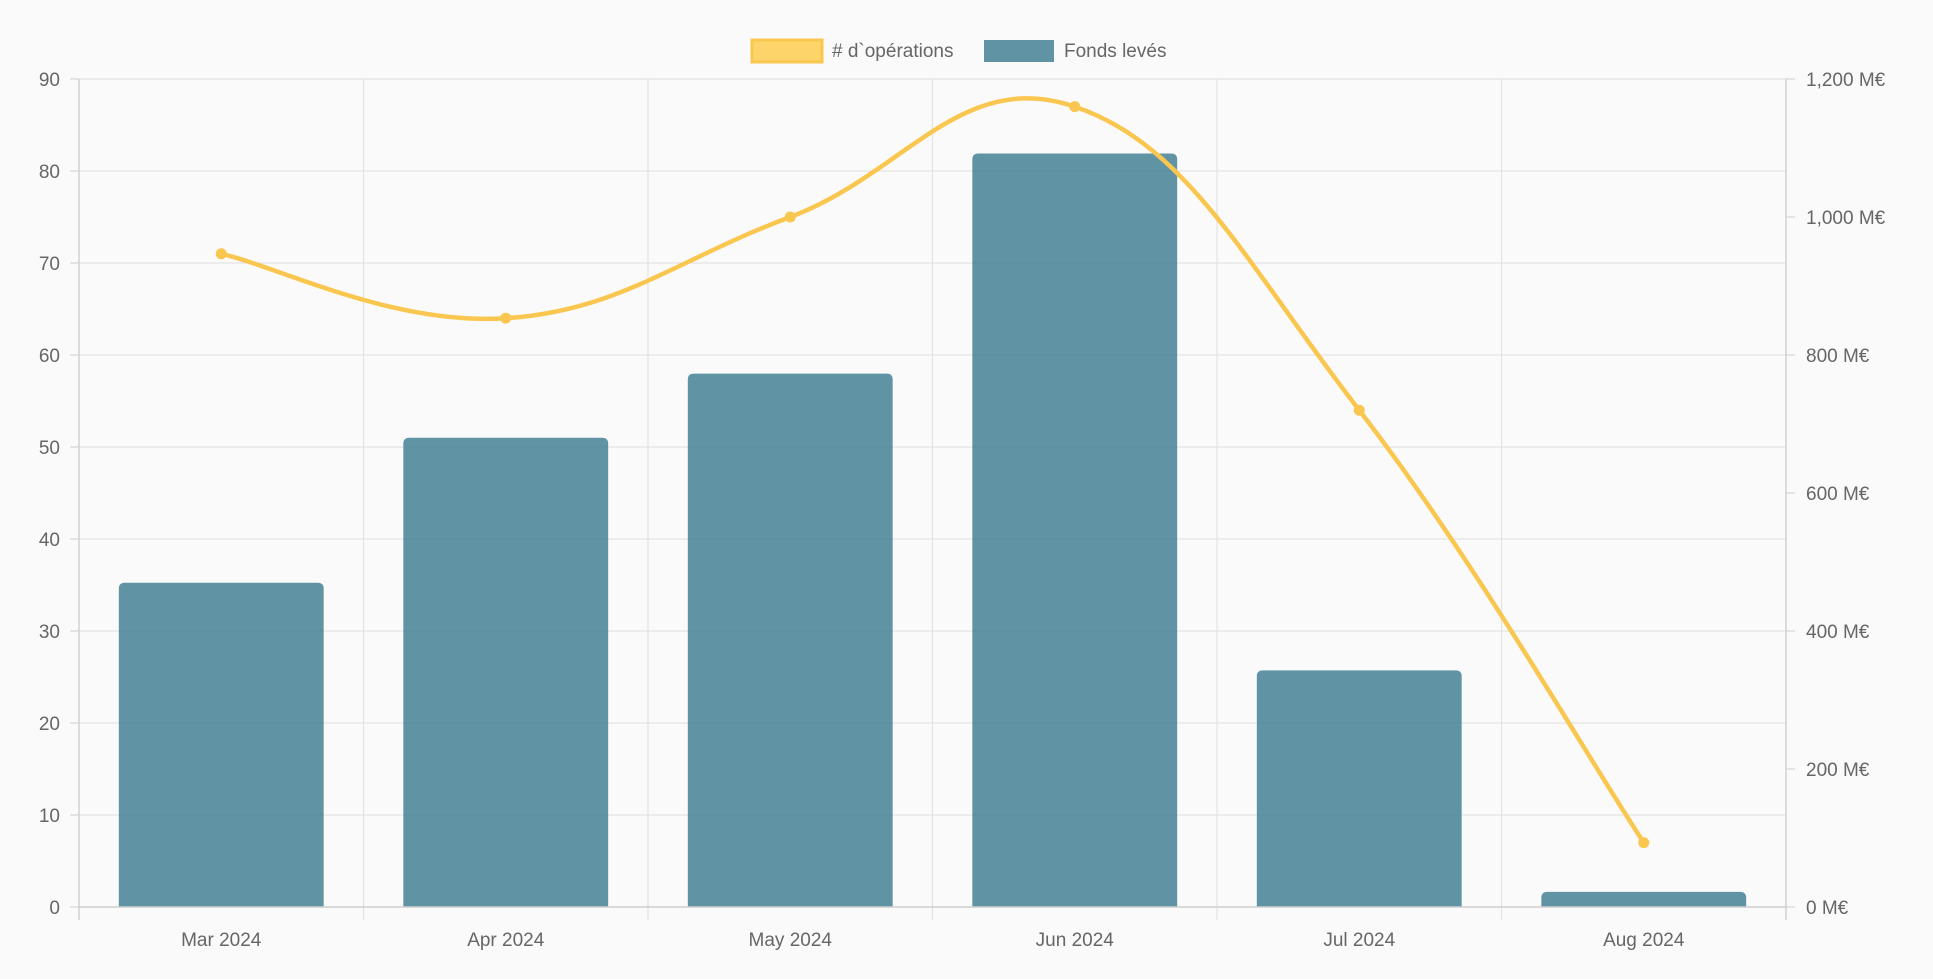 The height and width of the screenshot is (979, 1933). Describe the element at coordinates (1838, 356) in the screenshot. I see `right-tick-label: 800 M€` at that location.